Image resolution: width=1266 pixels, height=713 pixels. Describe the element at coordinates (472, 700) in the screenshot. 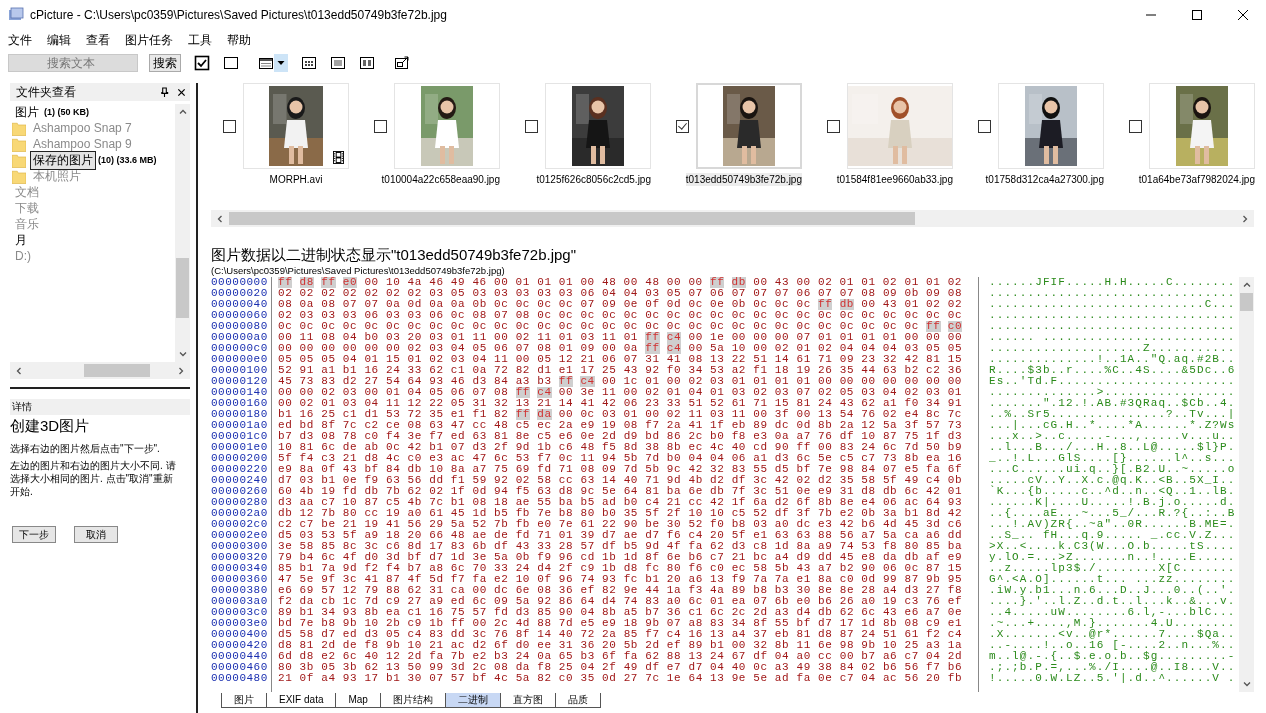

I see `tab: 二进制` at that location.